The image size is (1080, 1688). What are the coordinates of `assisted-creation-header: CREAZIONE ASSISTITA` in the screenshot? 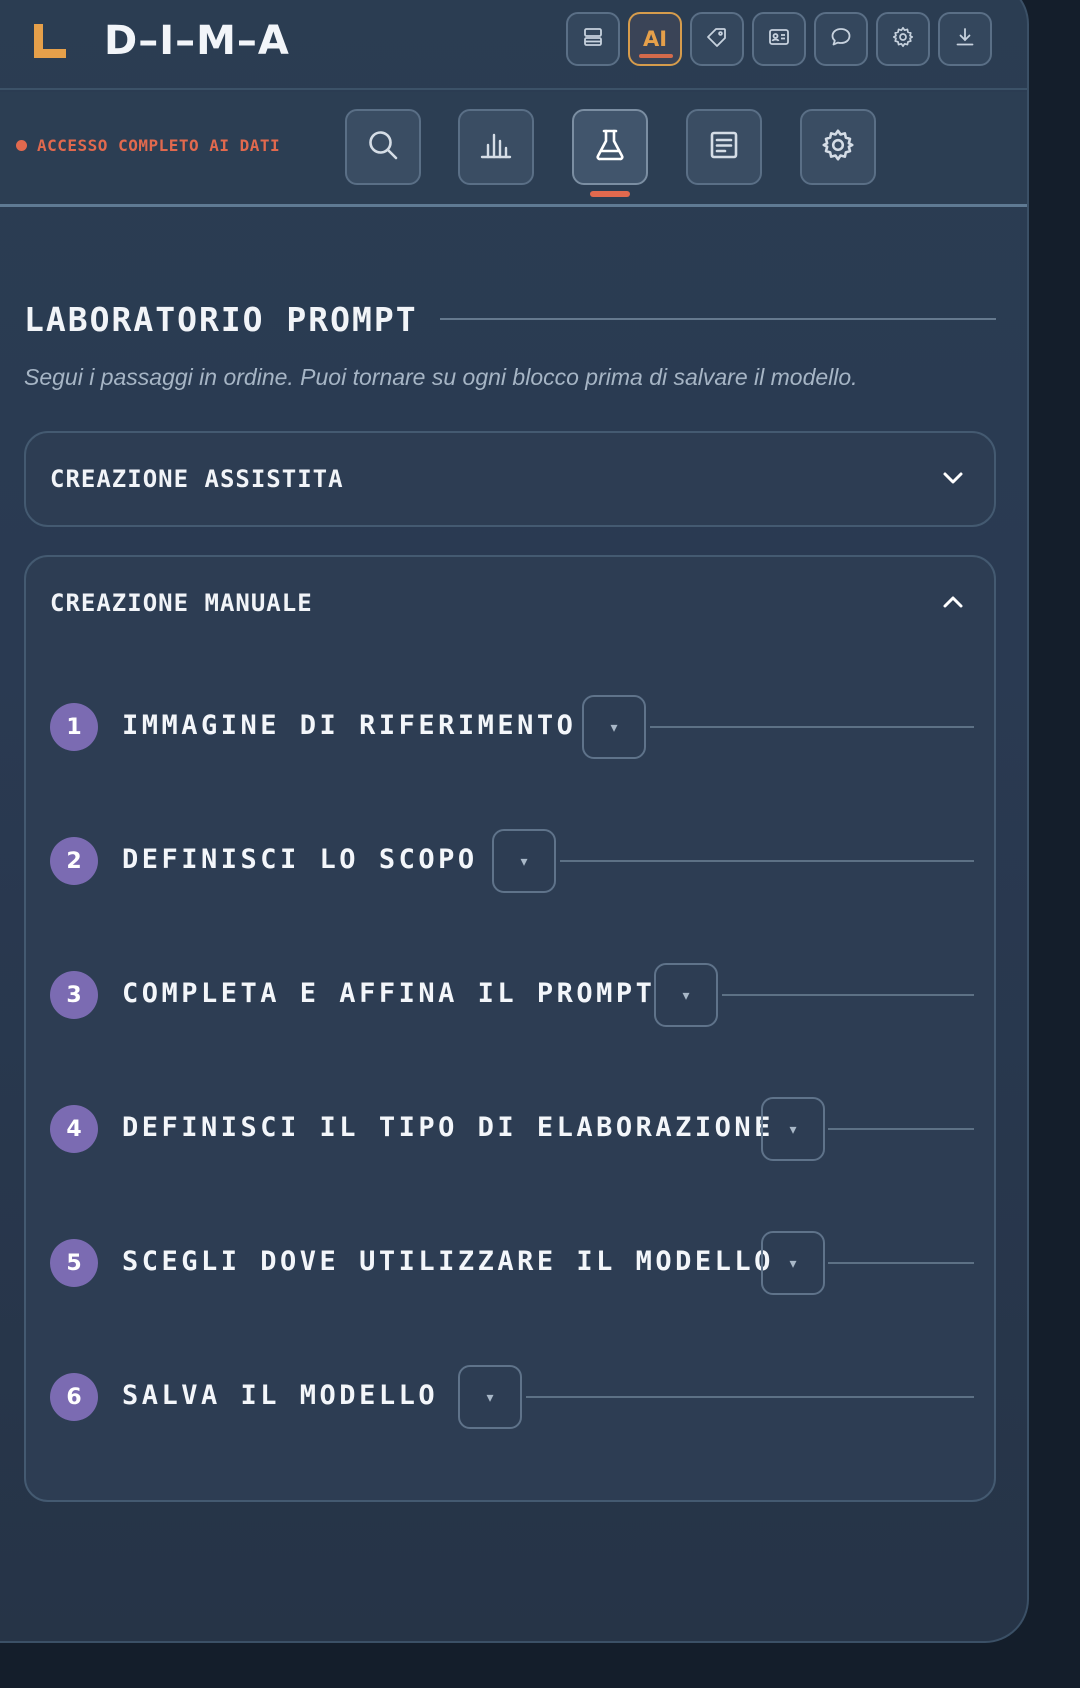 It's located at (197, 479).